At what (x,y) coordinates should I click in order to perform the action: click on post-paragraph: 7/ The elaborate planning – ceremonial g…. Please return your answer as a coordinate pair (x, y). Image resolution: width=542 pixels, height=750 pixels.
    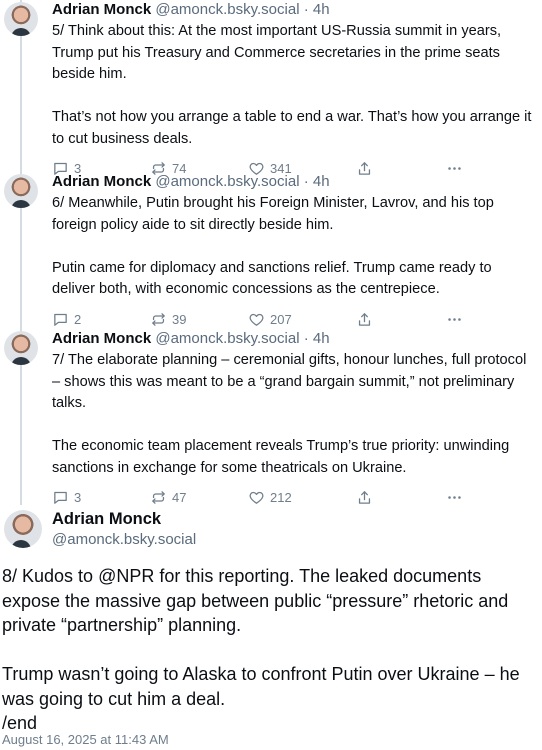
    Looking at the image, I should click on (289, 381).